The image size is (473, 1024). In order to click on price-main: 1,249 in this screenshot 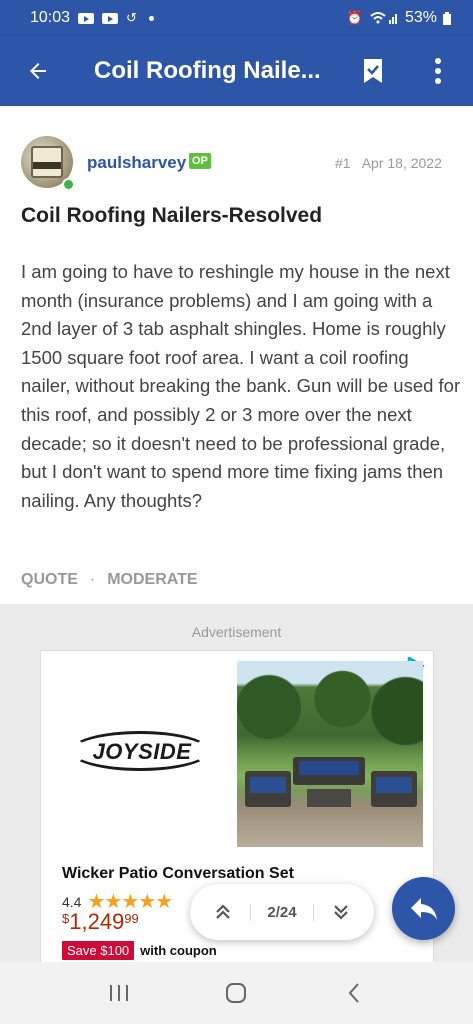, I will do `click(97, 921)`.